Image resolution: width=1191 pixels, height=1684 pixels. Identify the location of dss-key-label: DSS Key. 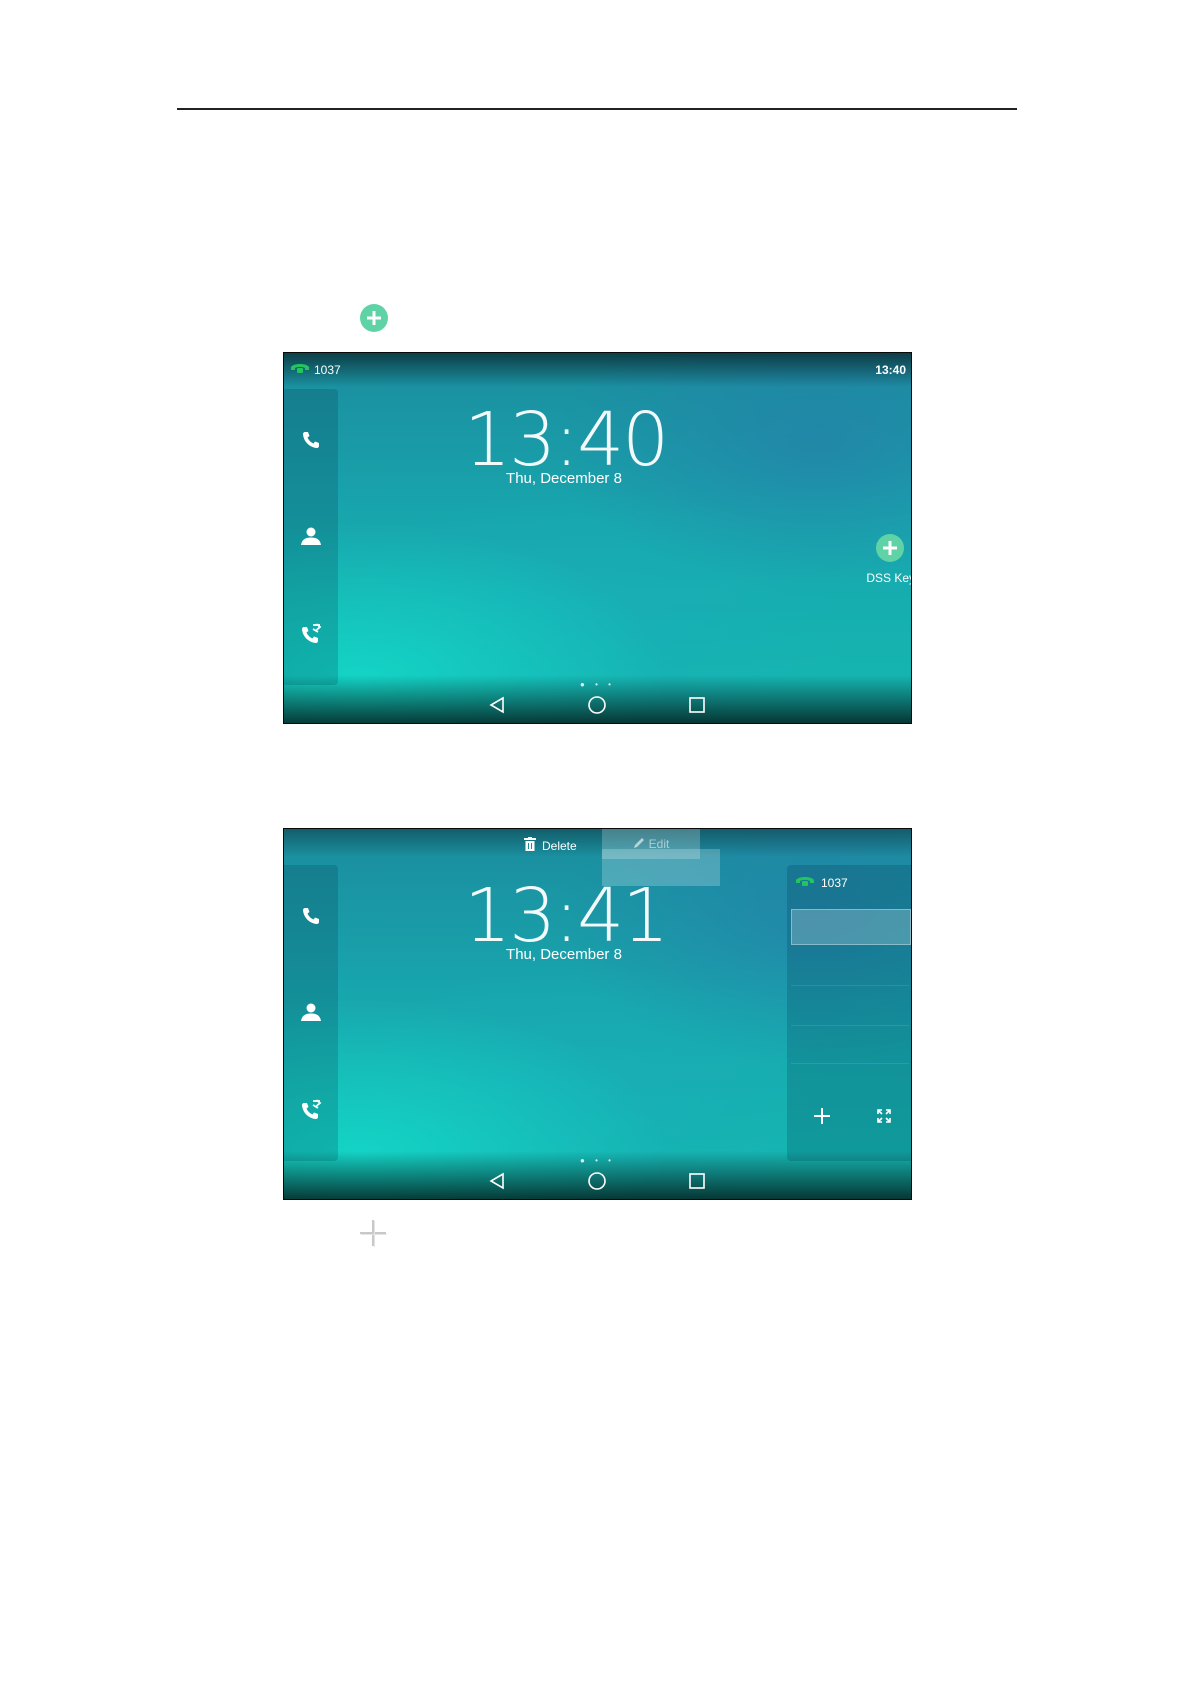
(889, 578).